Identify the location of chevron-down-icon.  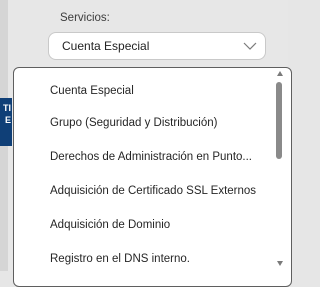
(250, 46).